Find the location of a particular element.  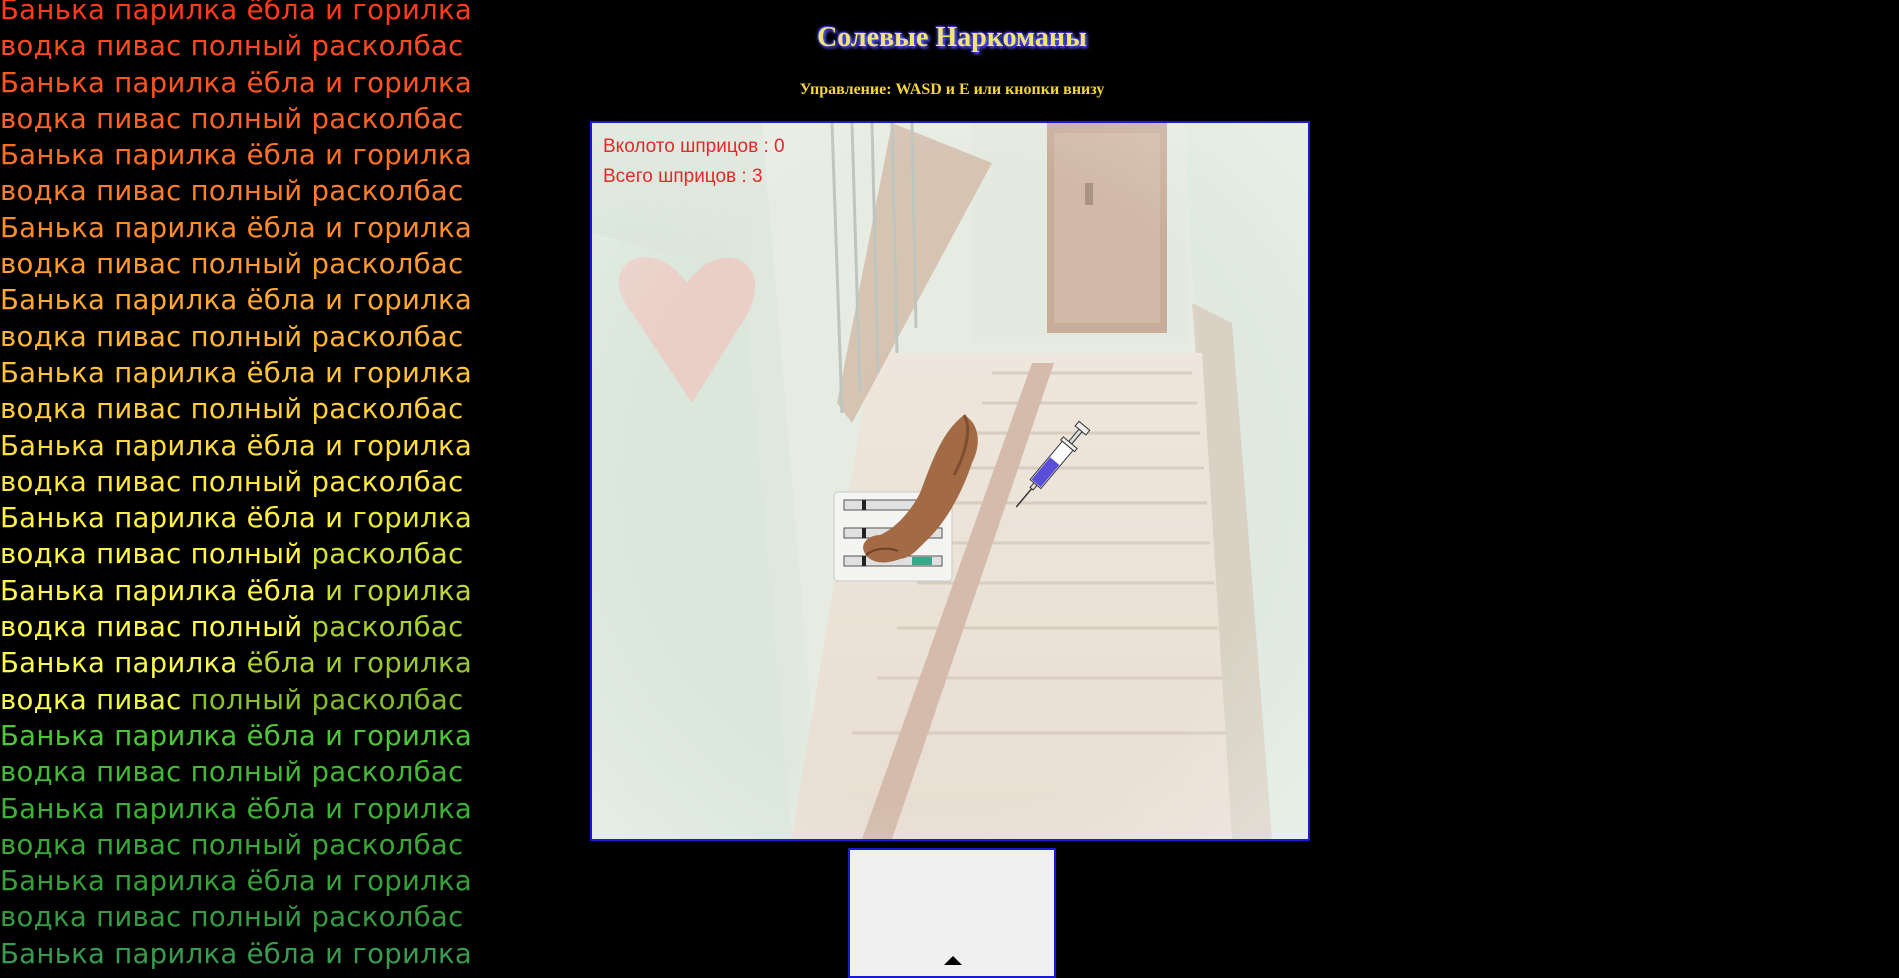

control-pad is located at coordinates (952, 913).